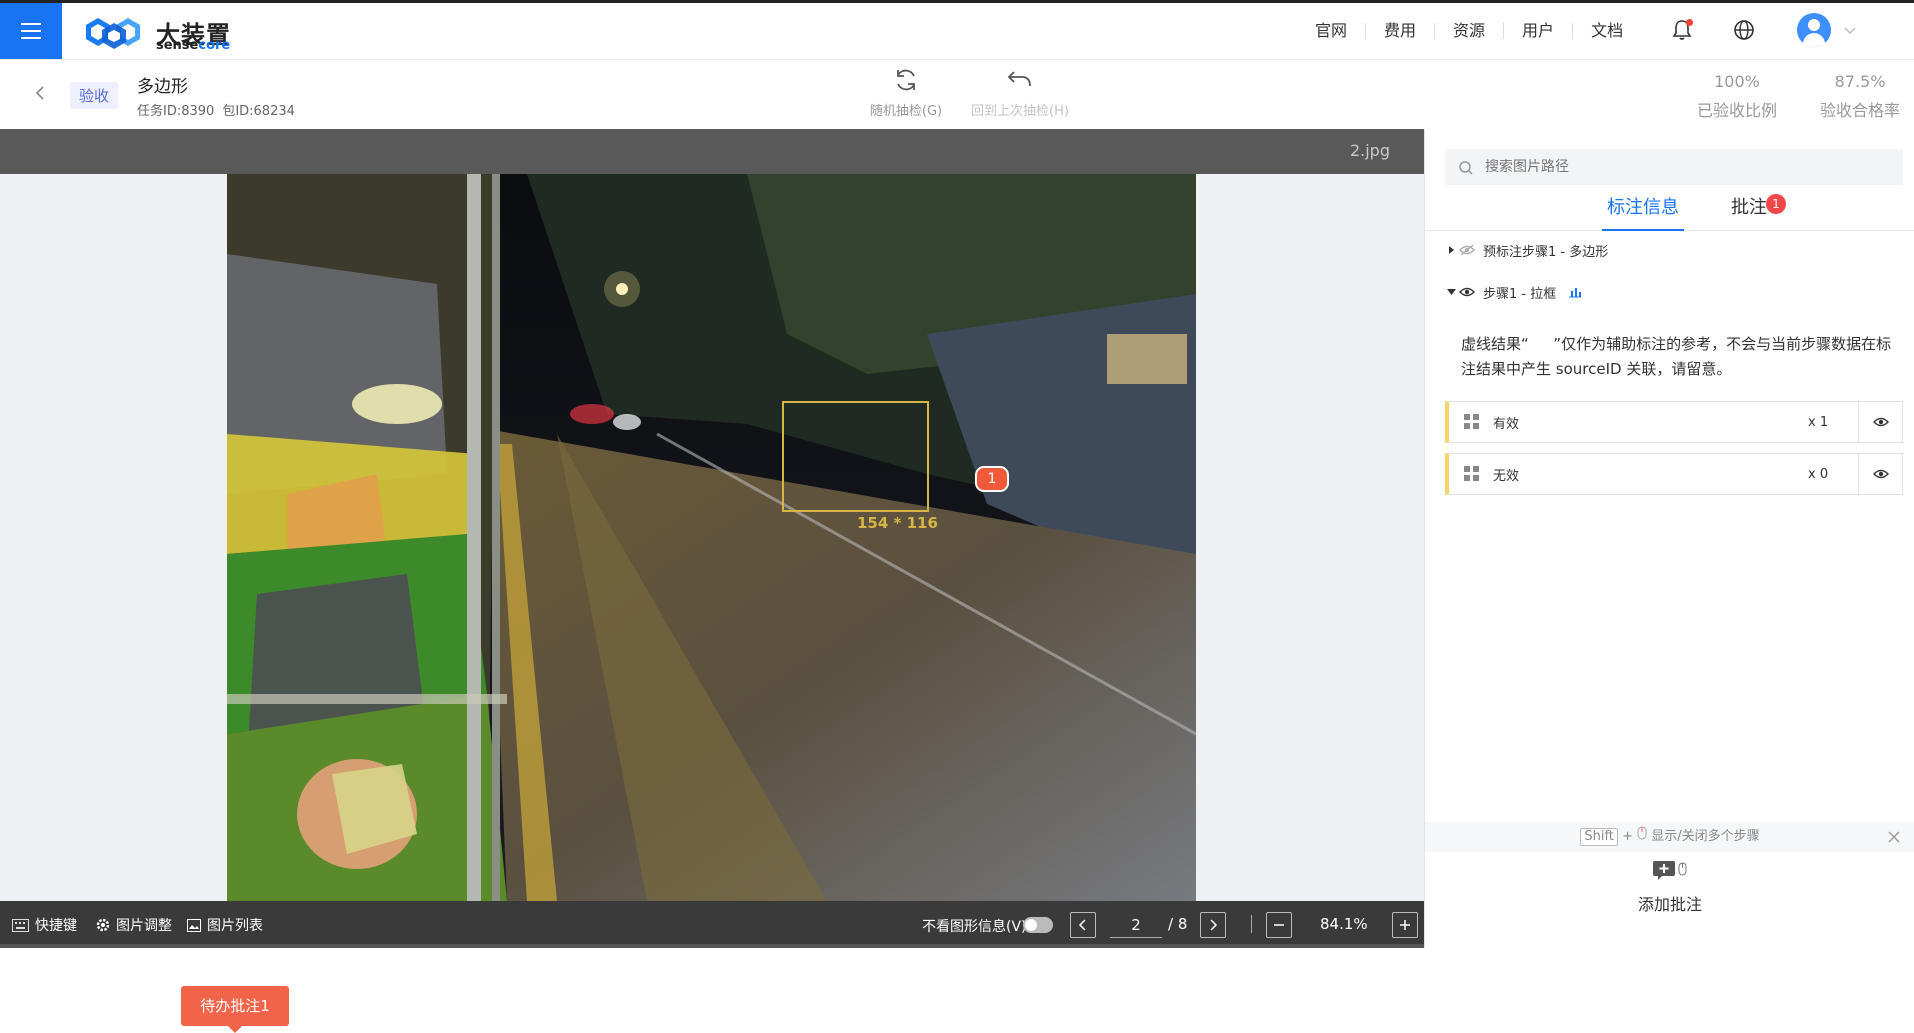 This screenshot has height=1033, width=1914. I want to click on bar-chart-icon, so click(1575, 292).